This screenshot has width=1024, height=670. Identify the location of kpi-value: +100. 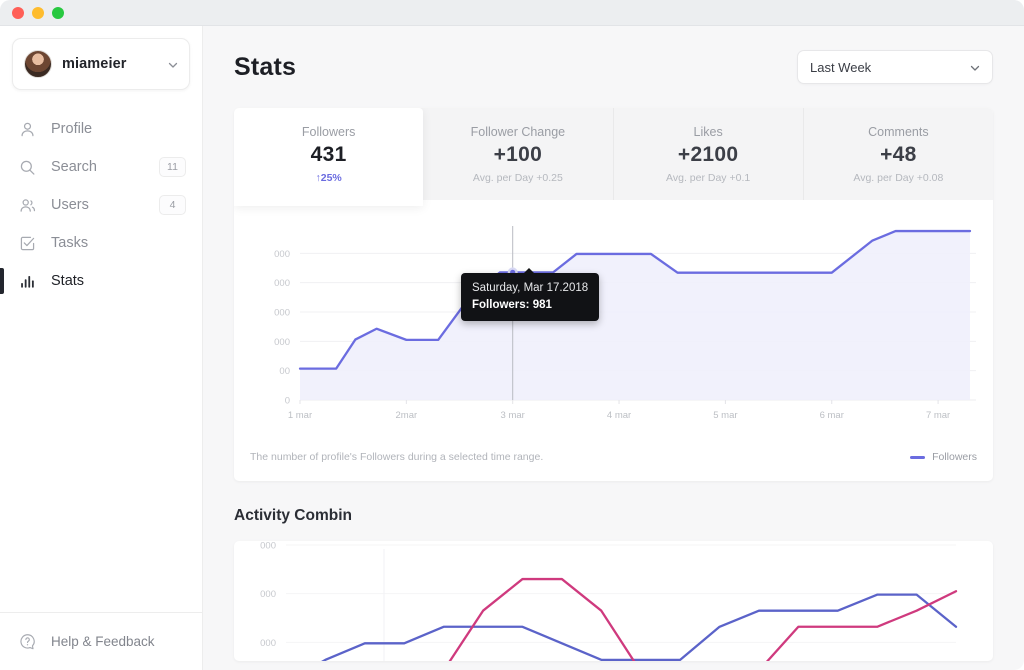
(518, 154).